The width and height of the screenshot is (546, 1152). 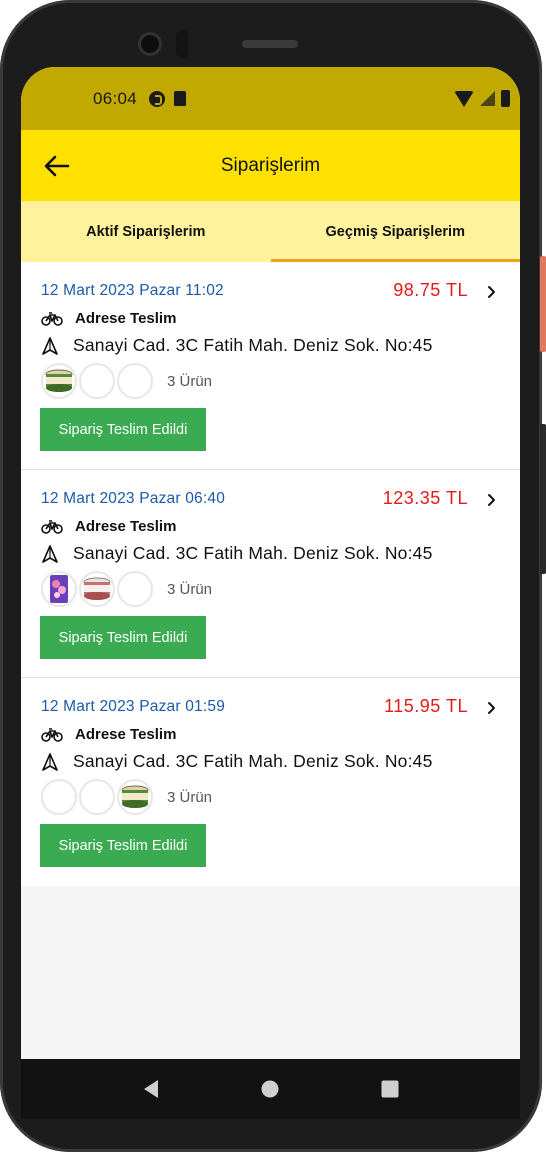 I want to click on order-price: 98.75 TL, so click(x=430, y=290).